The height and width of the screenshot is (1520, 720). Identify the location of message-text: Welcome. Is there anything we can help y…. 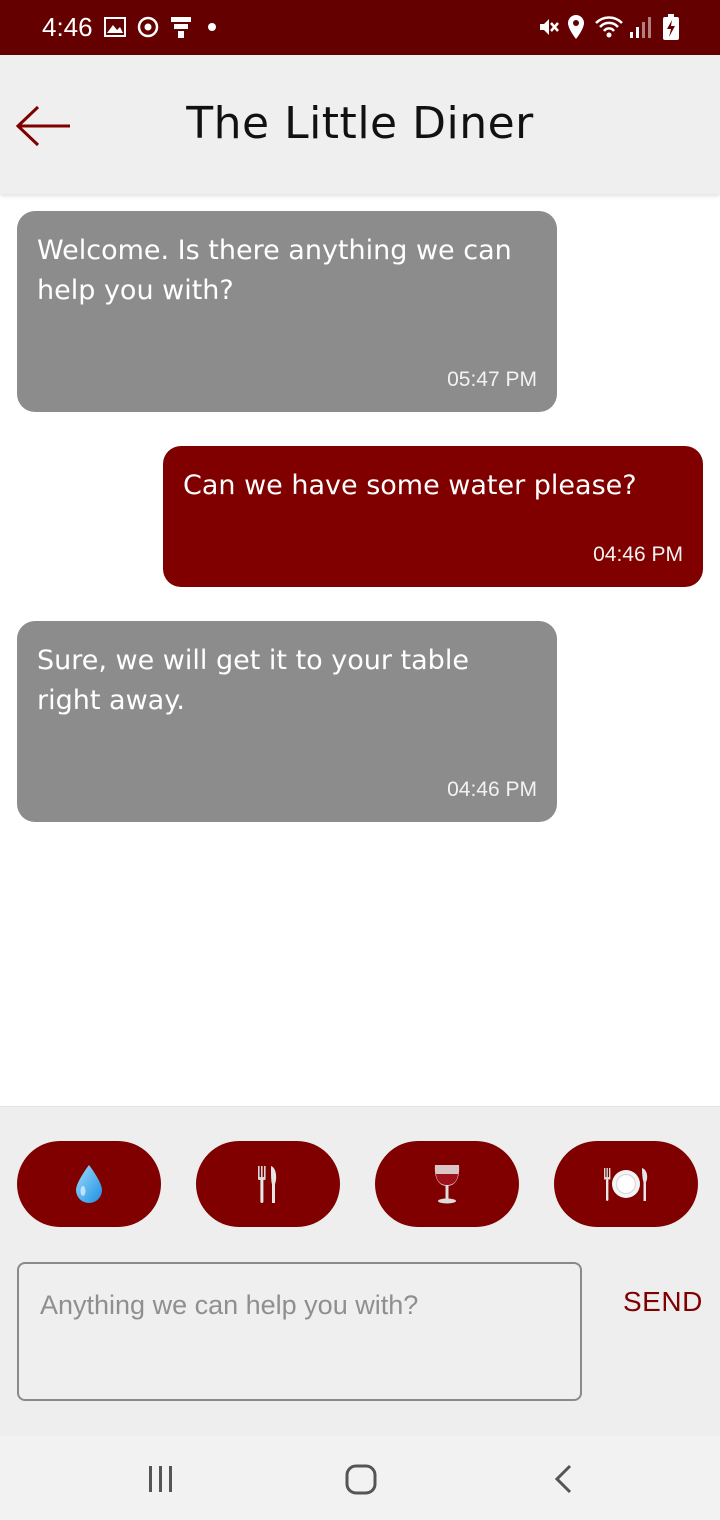
(274, 270).